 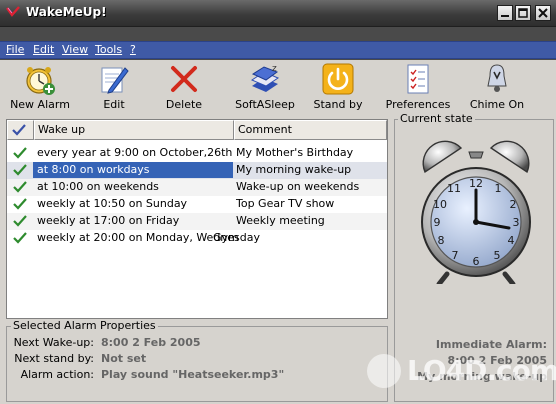 I want to click on standby-button: Stand by, so click(x=338, y=89).